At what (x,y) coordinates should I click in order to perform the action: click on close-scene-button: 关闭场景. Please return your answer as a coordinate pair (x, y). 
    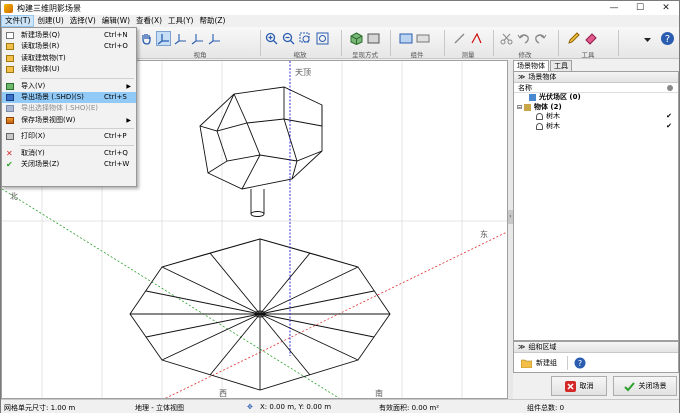
    Looking at the image, I should click on (645, 386).